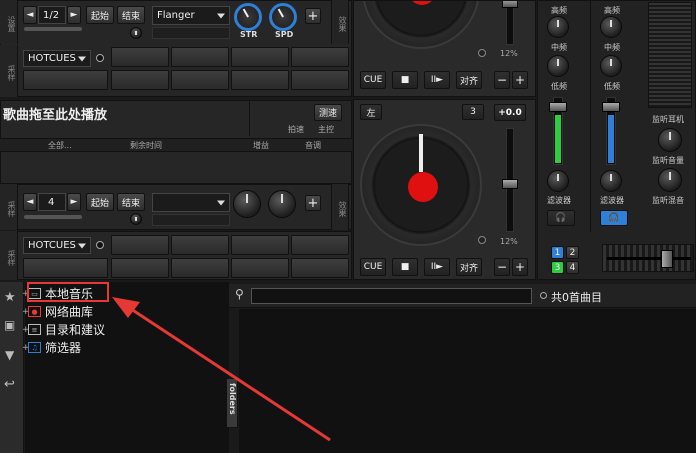  I want to click on annotation-arrow, so click(221, 369).